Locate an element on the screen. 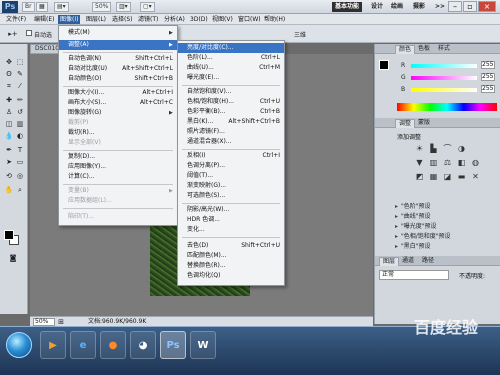 This screenshot has height=375, width=500. dodge-tool-icon: ◐ is located at coordinates (20, 136).